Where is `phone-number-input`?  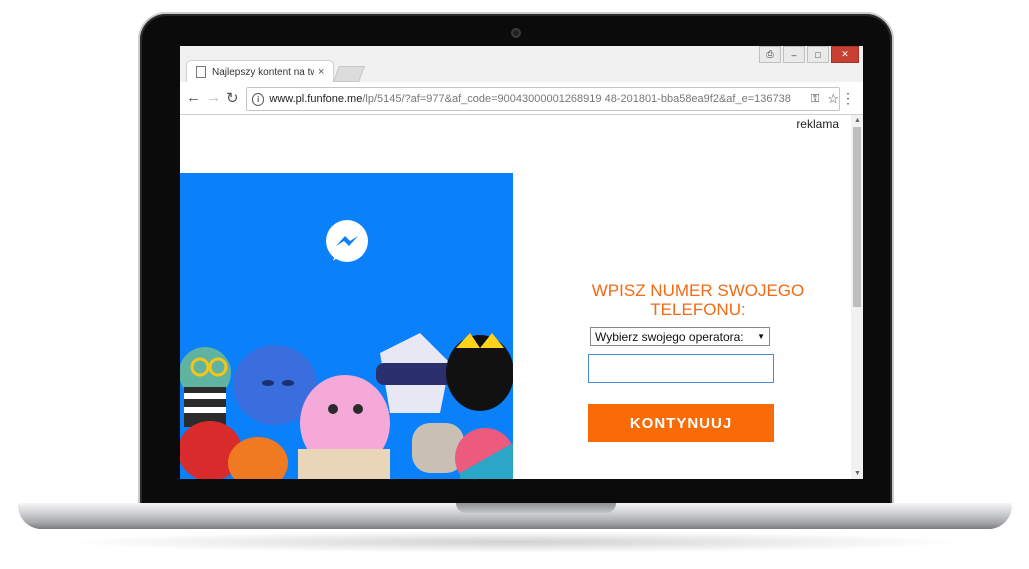 phone-number-input is located at coordinates (681, 368).